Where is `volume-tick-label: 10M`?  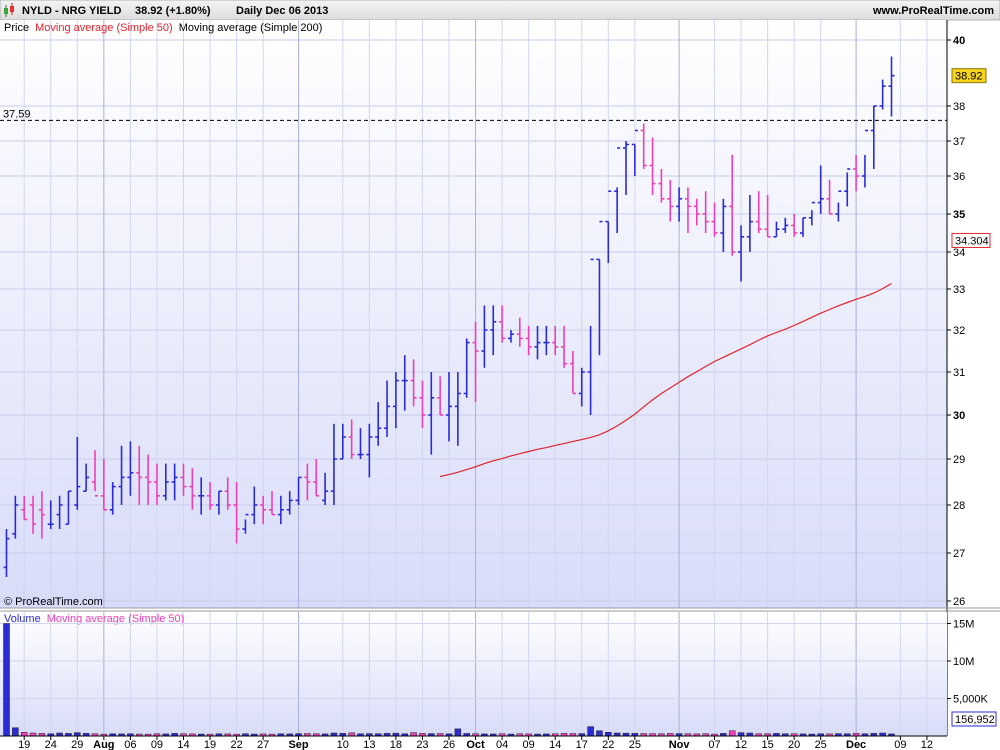 volume-tick-label: 10M is located at coordinates (963, 662).